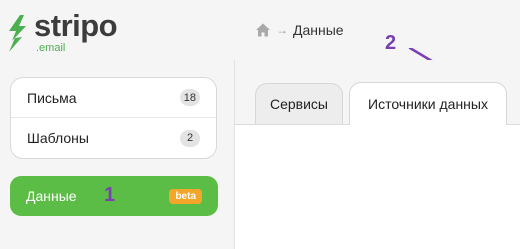 The image size is (520, 249). I want to click on count-badge: 2, so click(190, 138).